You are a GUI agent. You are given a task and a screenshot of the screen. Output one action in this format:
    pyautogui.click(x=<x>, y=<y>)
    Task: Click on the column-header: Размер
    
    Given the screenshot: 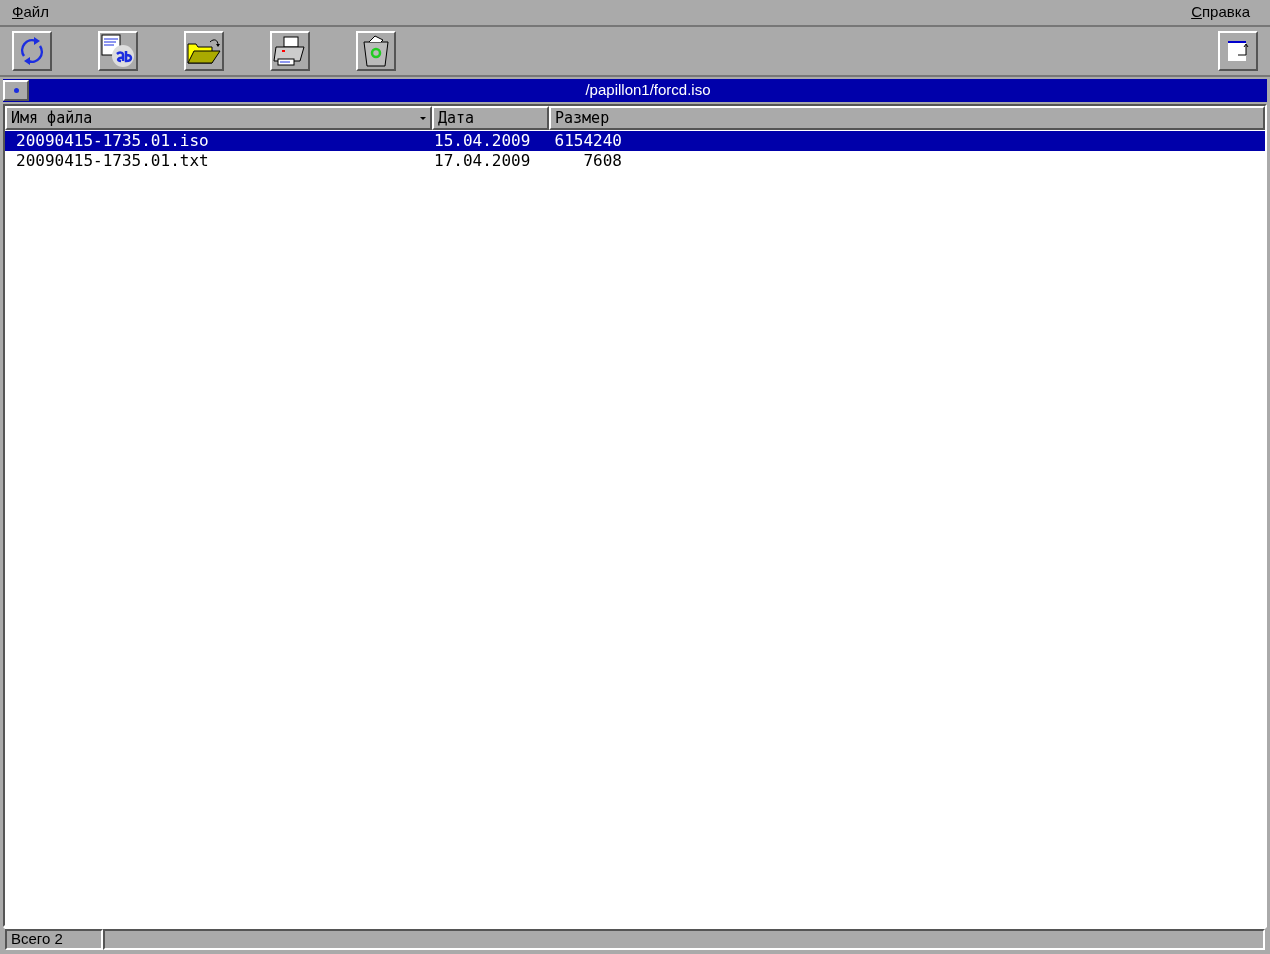 What is the action you would take?
    pyautogui.click(x=907, y=118)
    